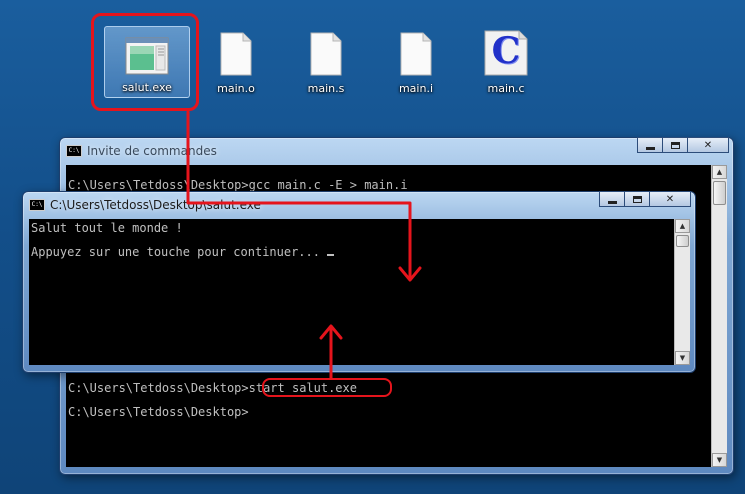  What do you see at coordinates (416, 88) in the screenshot?
I see `desktop-icon-label: main.i` at bounding box center [416, 88].